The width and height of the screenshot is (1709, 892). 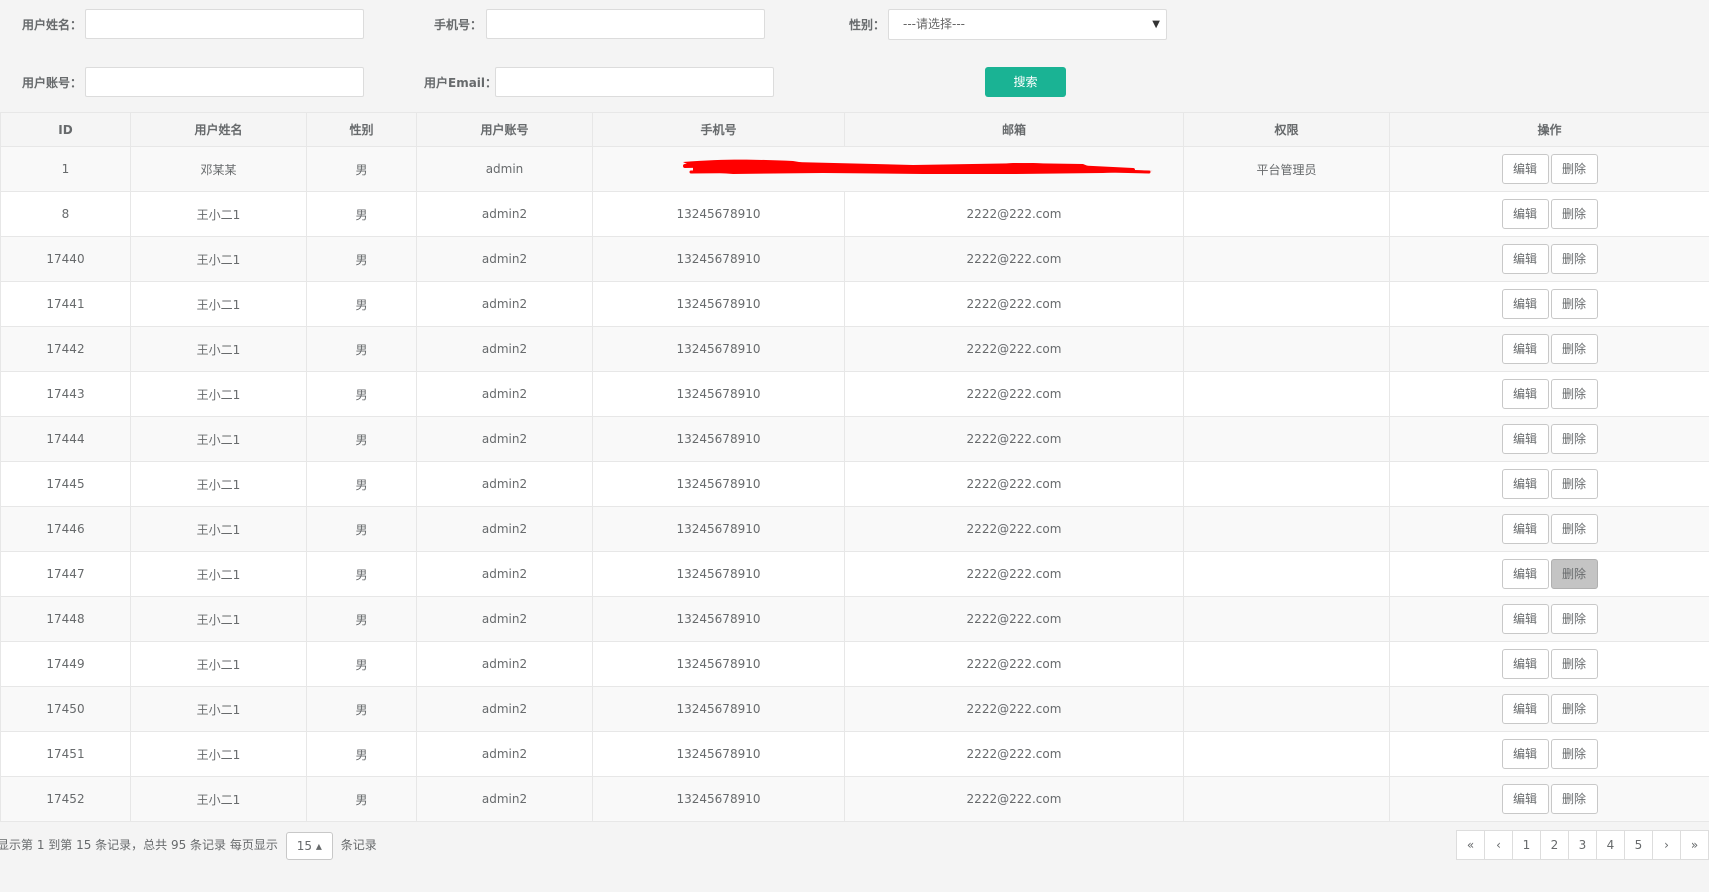 What do you see at coordinates (65, 709) in the screenshot?
I see `cell-id: 17450` at bounding box center [65, 709].